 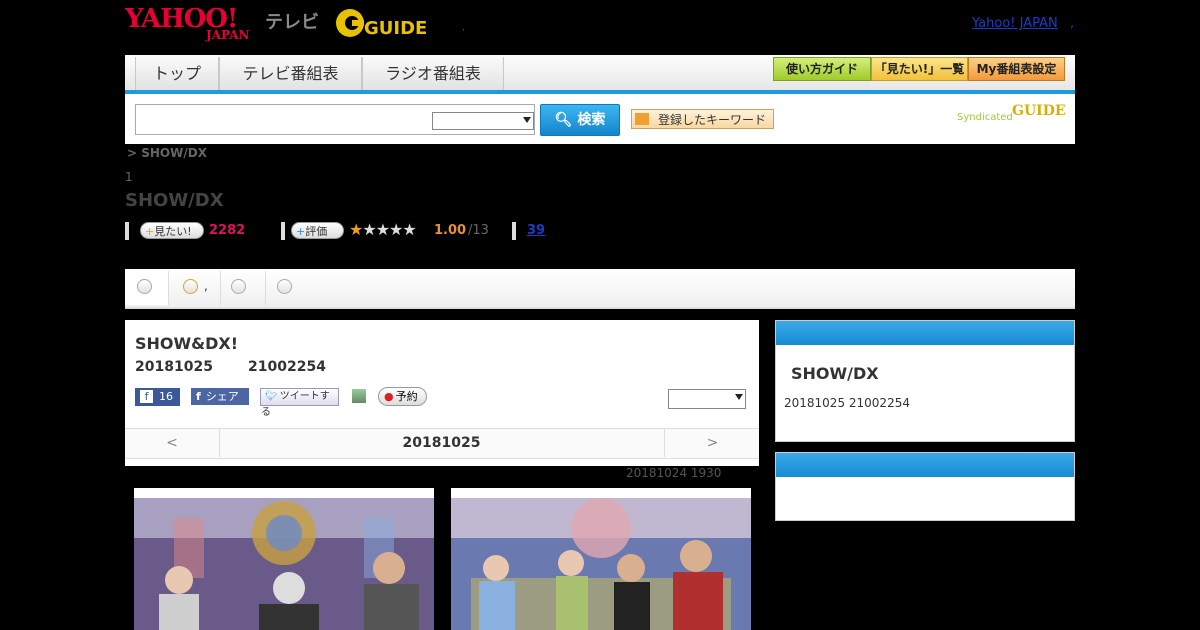 What do you see at coordinates (925, 486) in the screenshot?
I see `sidebar-secondary-box` at bounding box center [925, 486].